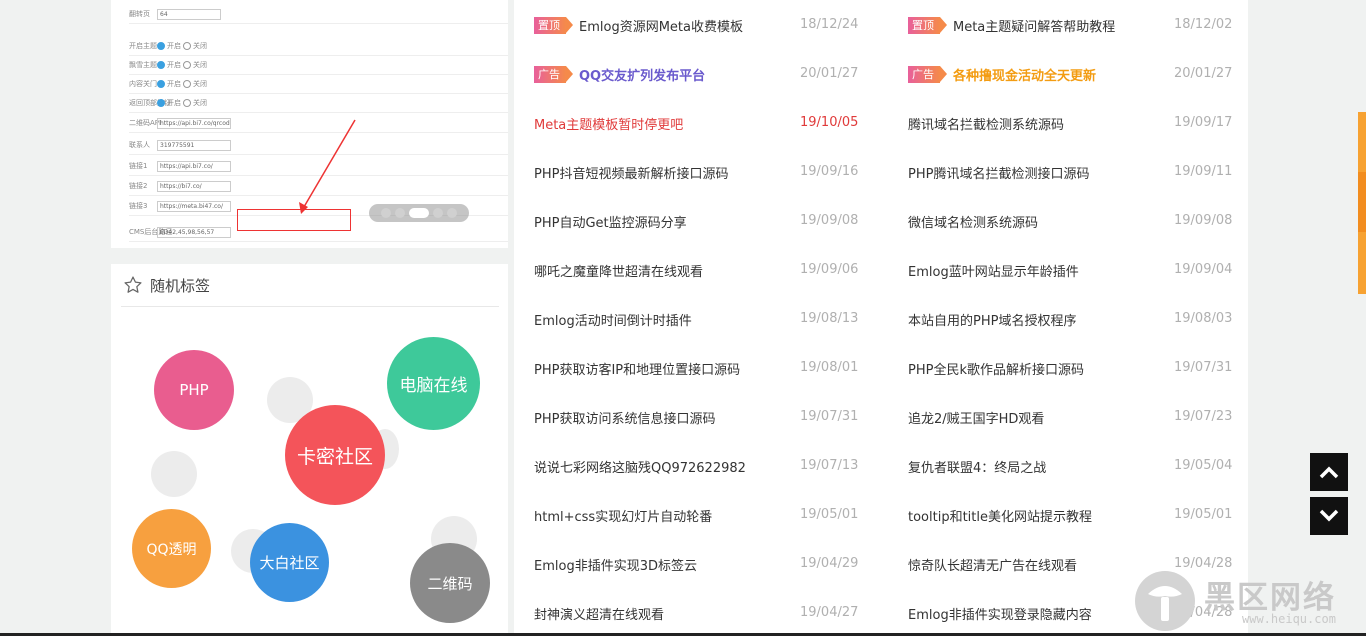 Image resolution: width=1366 pixels, height=636 pixels. I want to click on article-title: 封神演义超清在线观看, so click(599, 615).